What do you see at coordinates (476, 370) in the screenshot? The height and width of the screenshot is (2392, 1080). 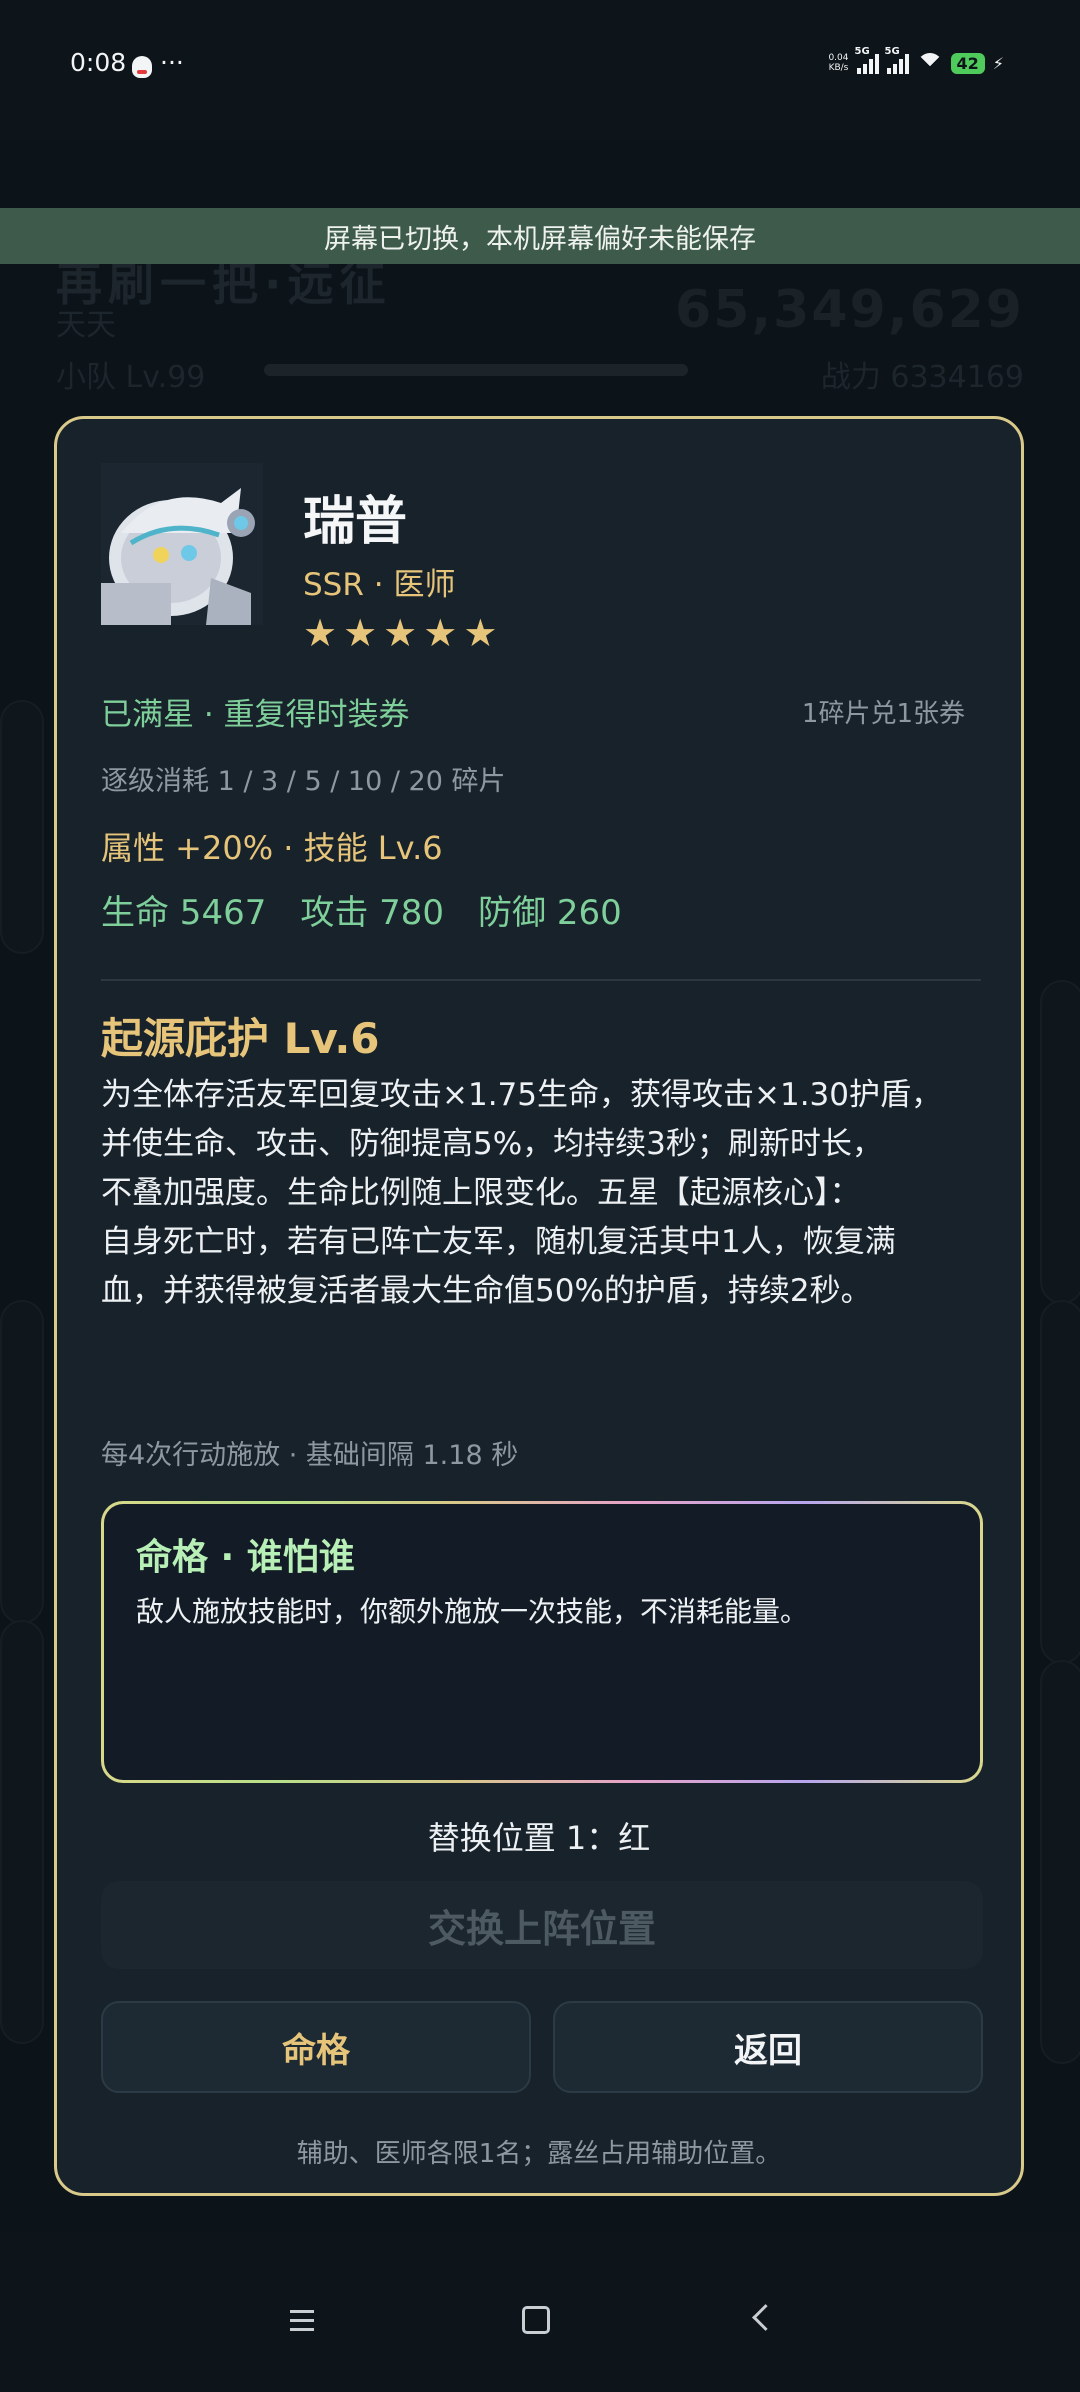 I see `background-progress-bar` at bounding box center [476, 370].